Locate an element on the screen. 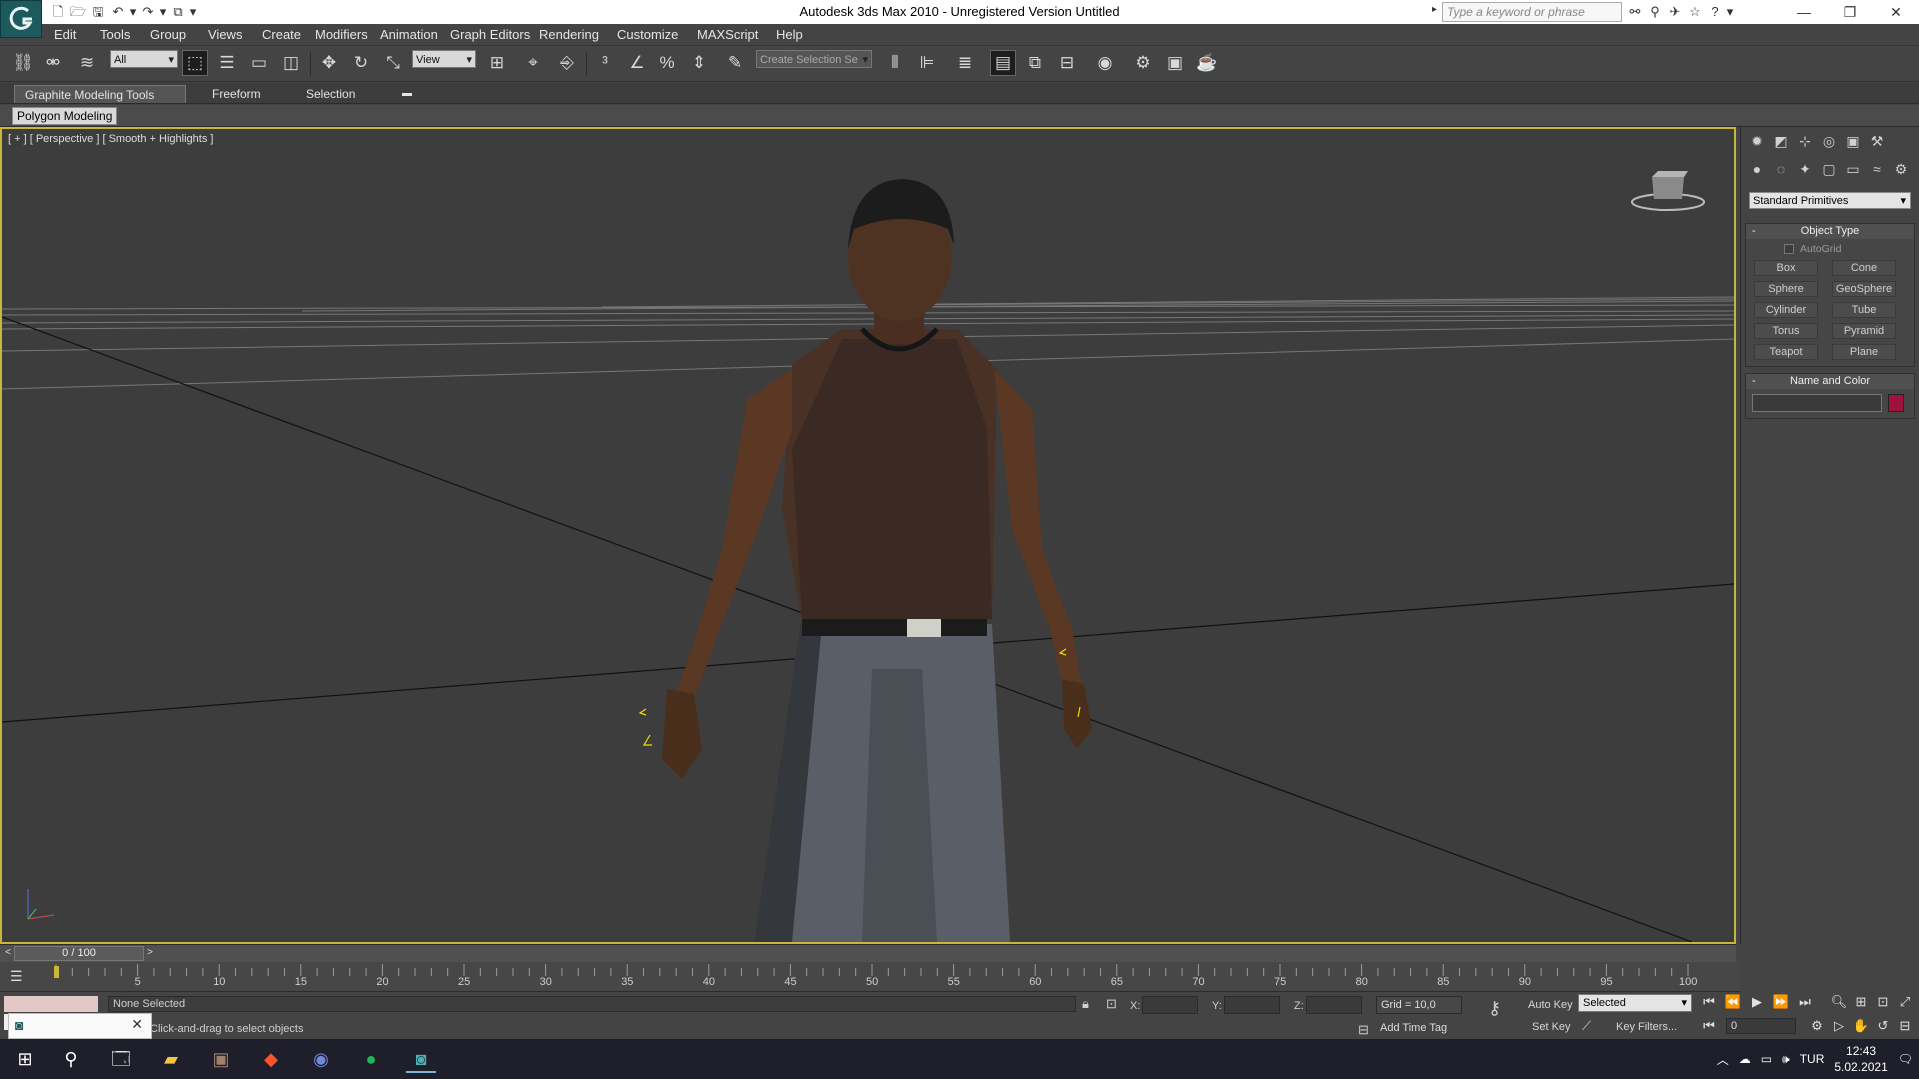 The height and width of the screenshot is (1079, 1919). maxscript-listener-top is located at coordinates (51, 1004).